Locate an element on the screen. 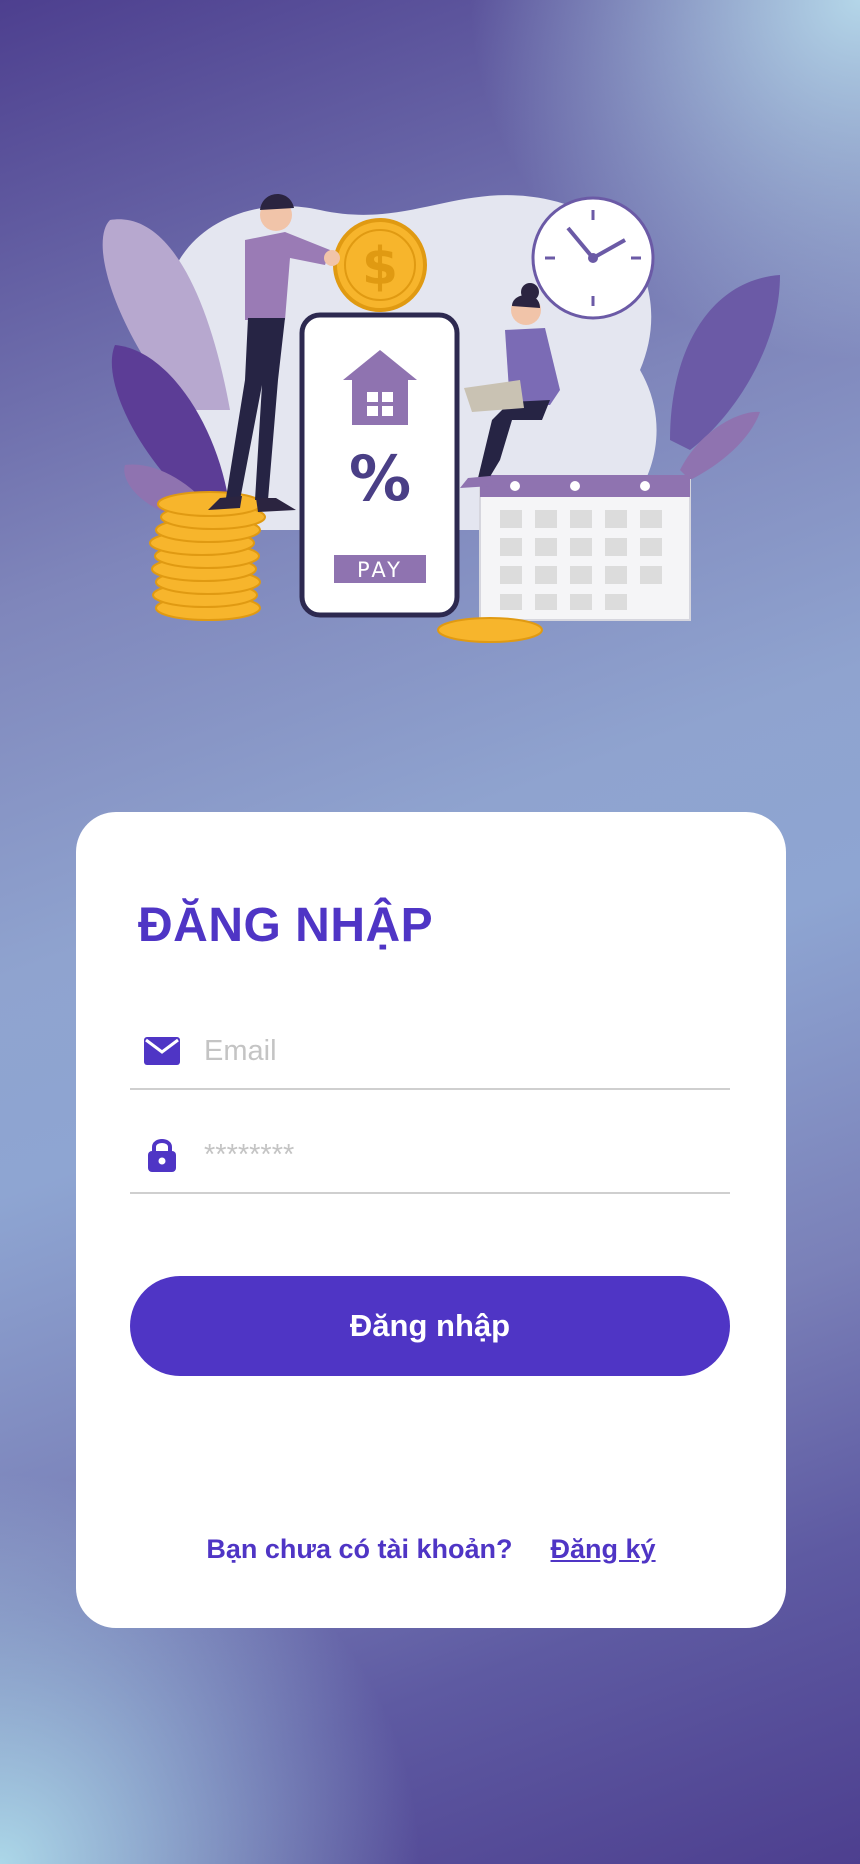 Image resolution: width=860 pixels, height=1864 pixels. password-input is located at coordinates (454, 1155).